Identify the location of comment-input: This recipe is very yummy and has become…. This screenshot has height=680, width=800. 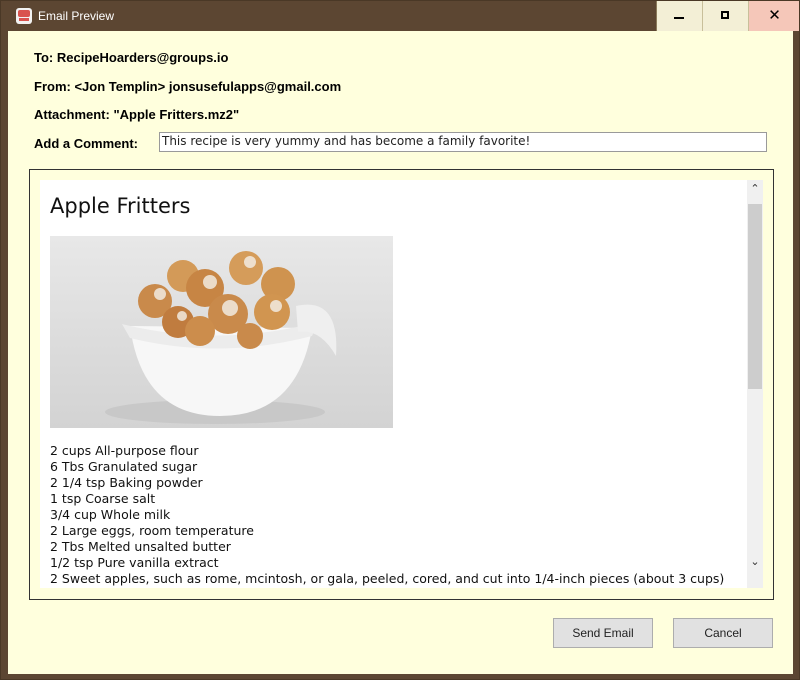
(463, 142).